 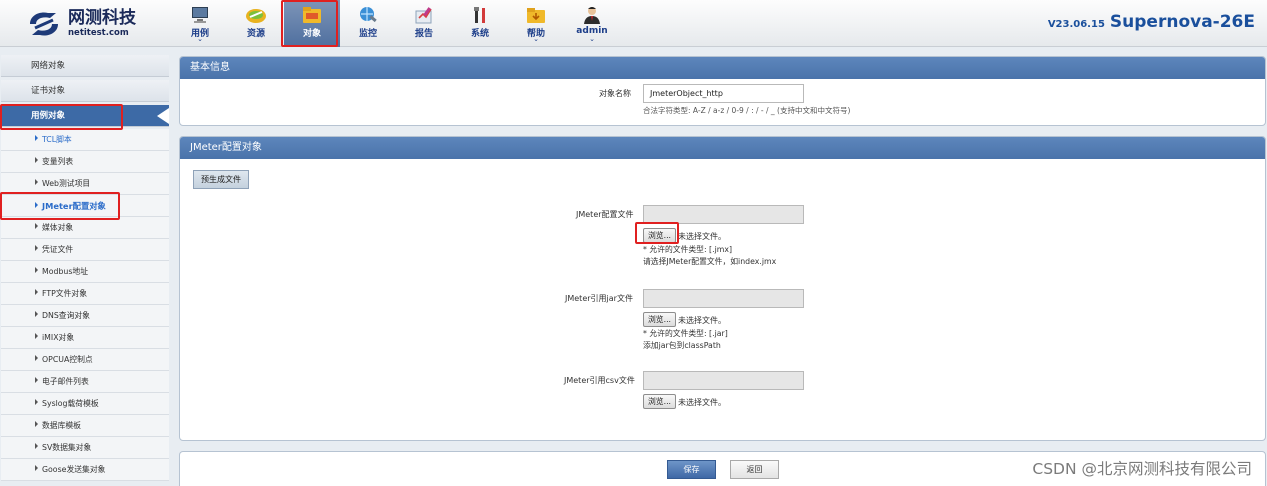 I want to click on sidebar-item-database: 数据库模板, so click(x=85, y=426).